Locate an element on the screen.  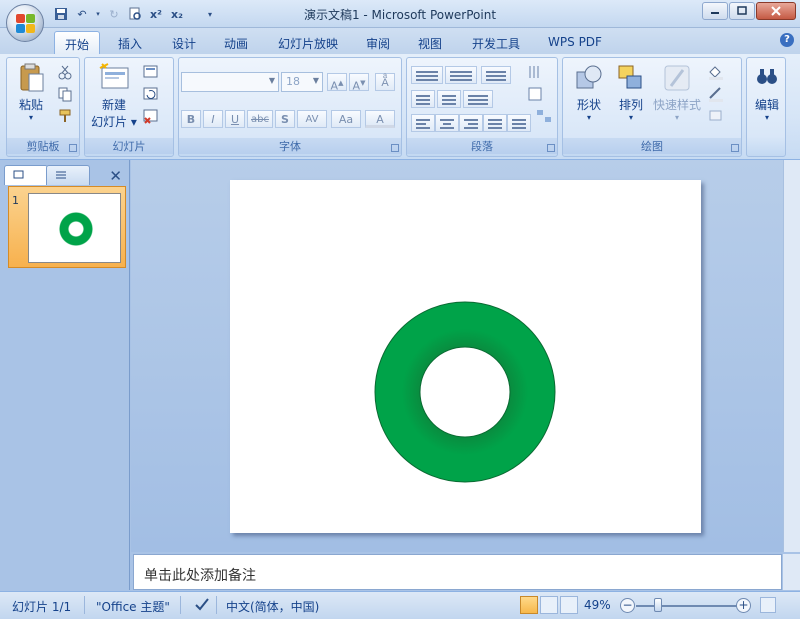
minimize-button is located at coordinates (715, 11).